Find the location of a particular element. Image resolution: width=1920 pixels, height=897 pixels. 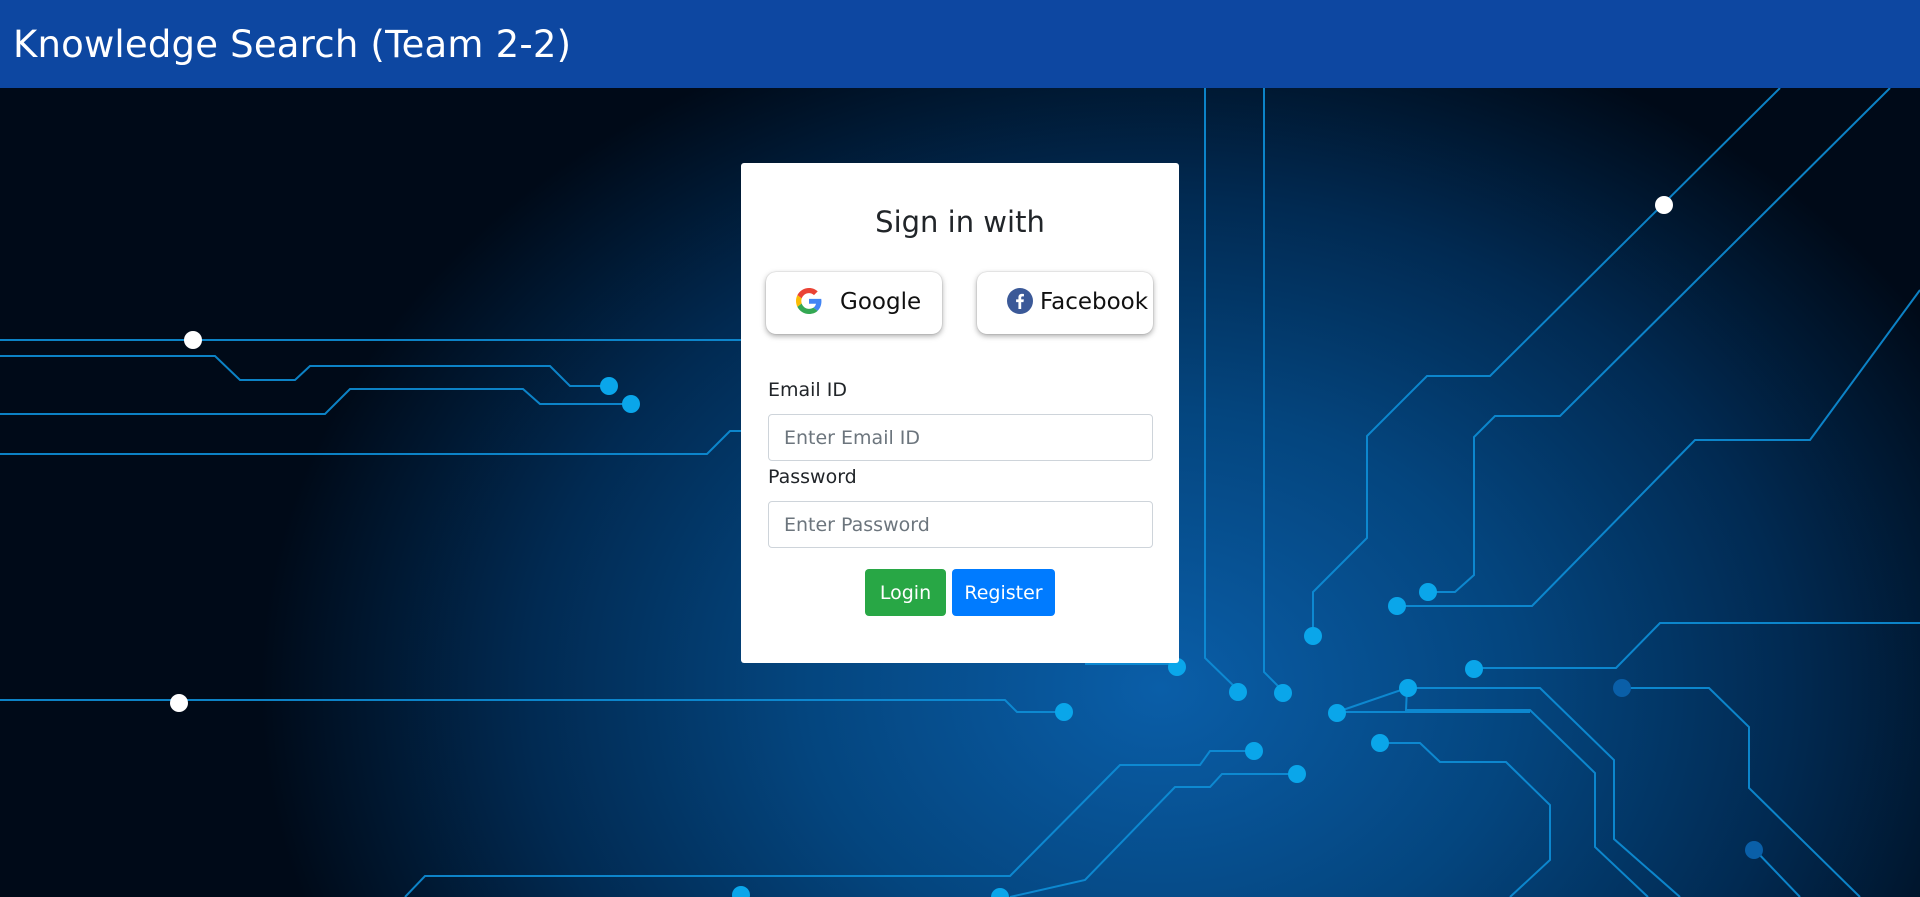

app-title: Knowledge Search (Team 2-2) is located at coordinates (292, 44).